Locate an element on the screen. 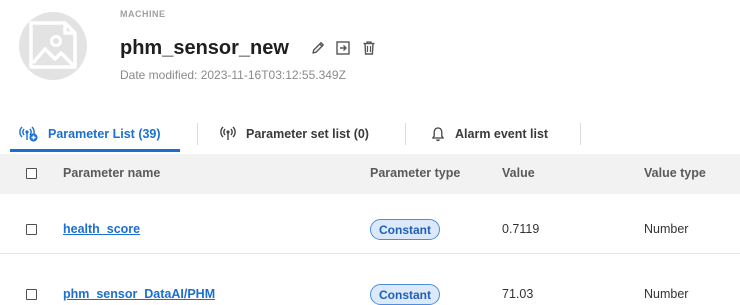  tab-label: Parameter List (39) is located at coordinates (104, 134).